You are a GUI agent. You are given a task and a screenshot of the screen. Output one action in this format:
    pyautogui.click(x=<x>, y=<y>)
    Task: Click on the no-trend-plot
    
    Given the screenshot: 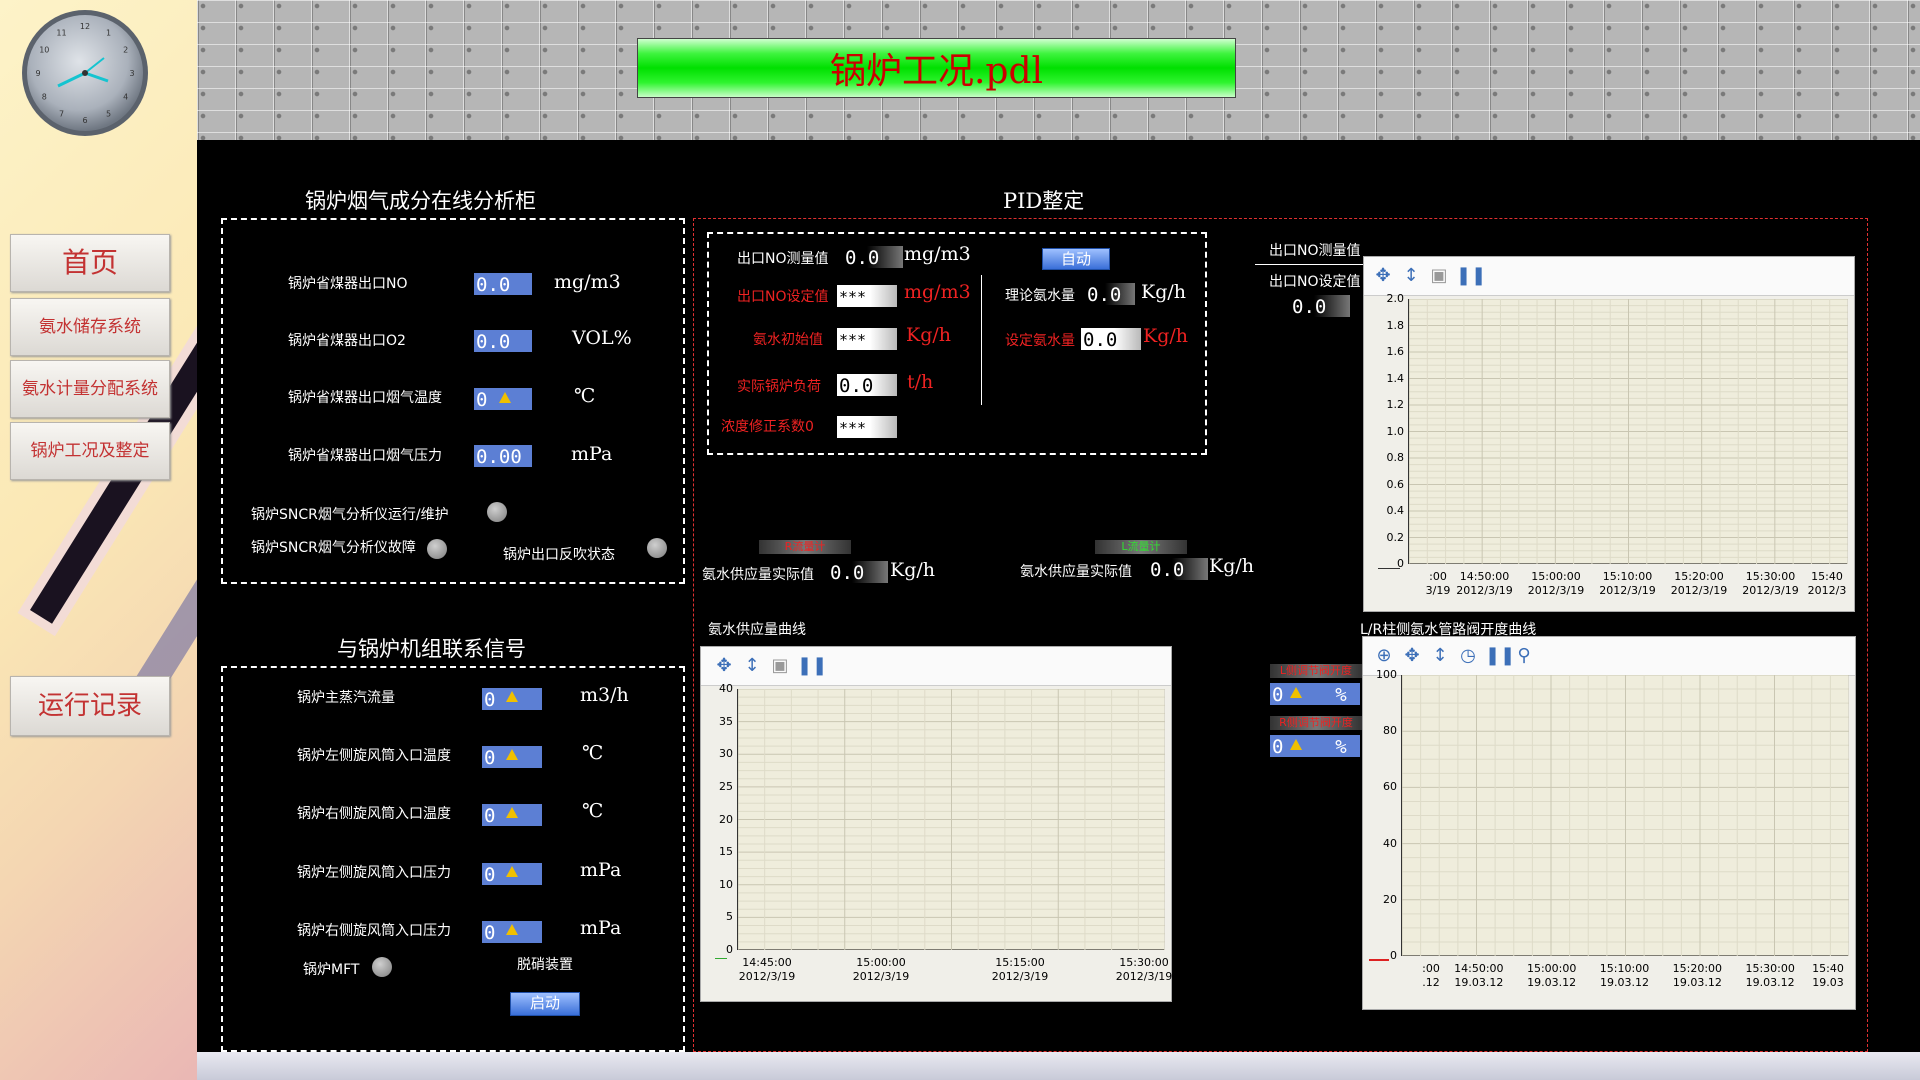 What is the action you would take?
    pyautogui.click(x=1628, y=431)
    